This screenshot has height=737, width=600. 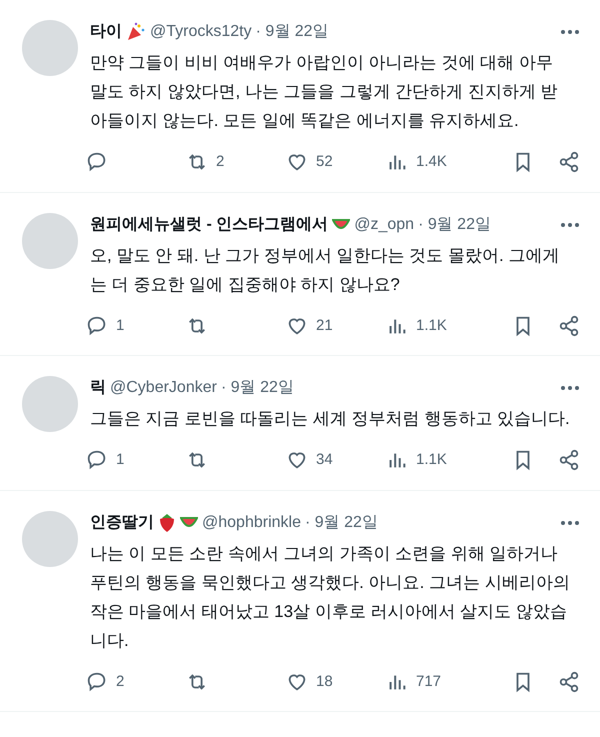 I want to click on display-name: 원피에세뉴샐럿 - 인스타그램에서, so click(x=209, y=224).